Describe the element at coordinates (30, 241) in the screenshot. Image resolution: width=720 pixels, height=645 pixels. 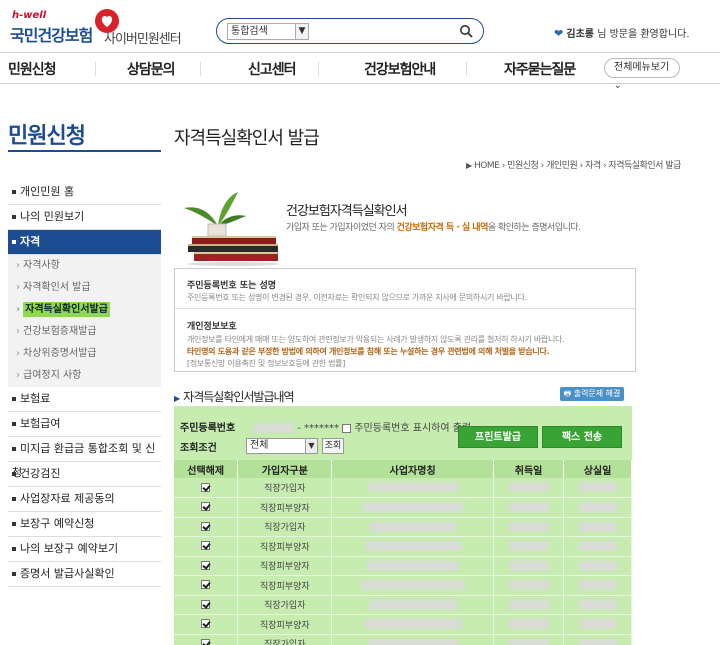
I see `sidebar-item-label: 자격` at that location.